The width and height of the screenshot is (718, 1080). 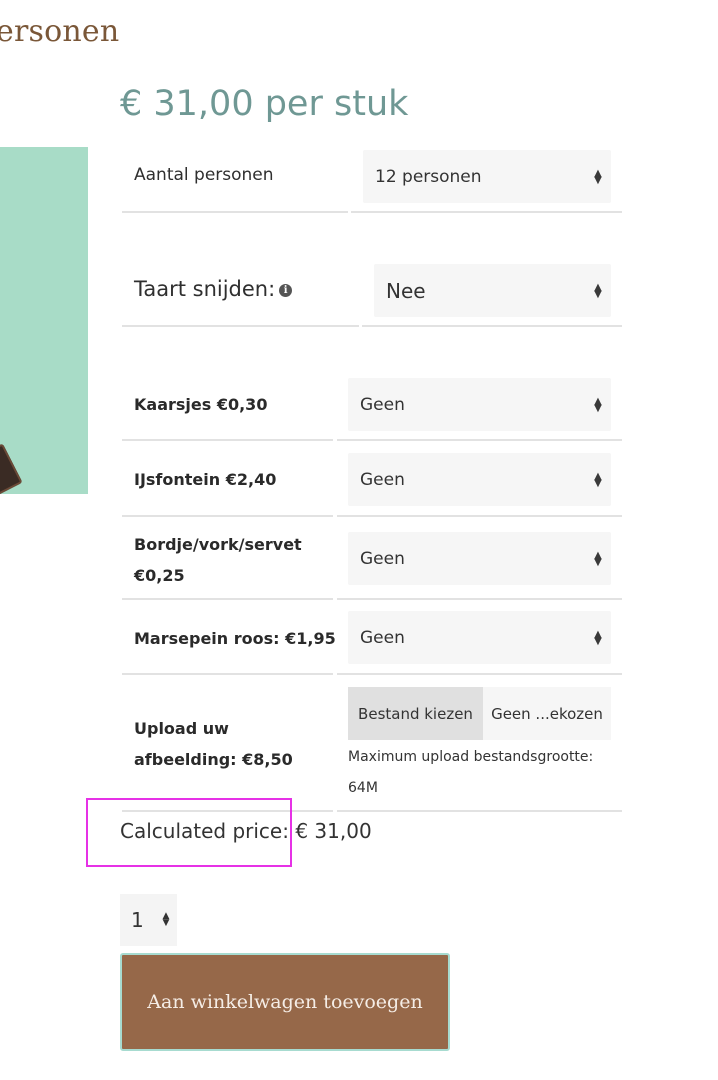 What do you see at coordinates (204, 175) in the screenshot?
I see `aantal-personen-label: Aantal personen` at bounding box center [204, 175].